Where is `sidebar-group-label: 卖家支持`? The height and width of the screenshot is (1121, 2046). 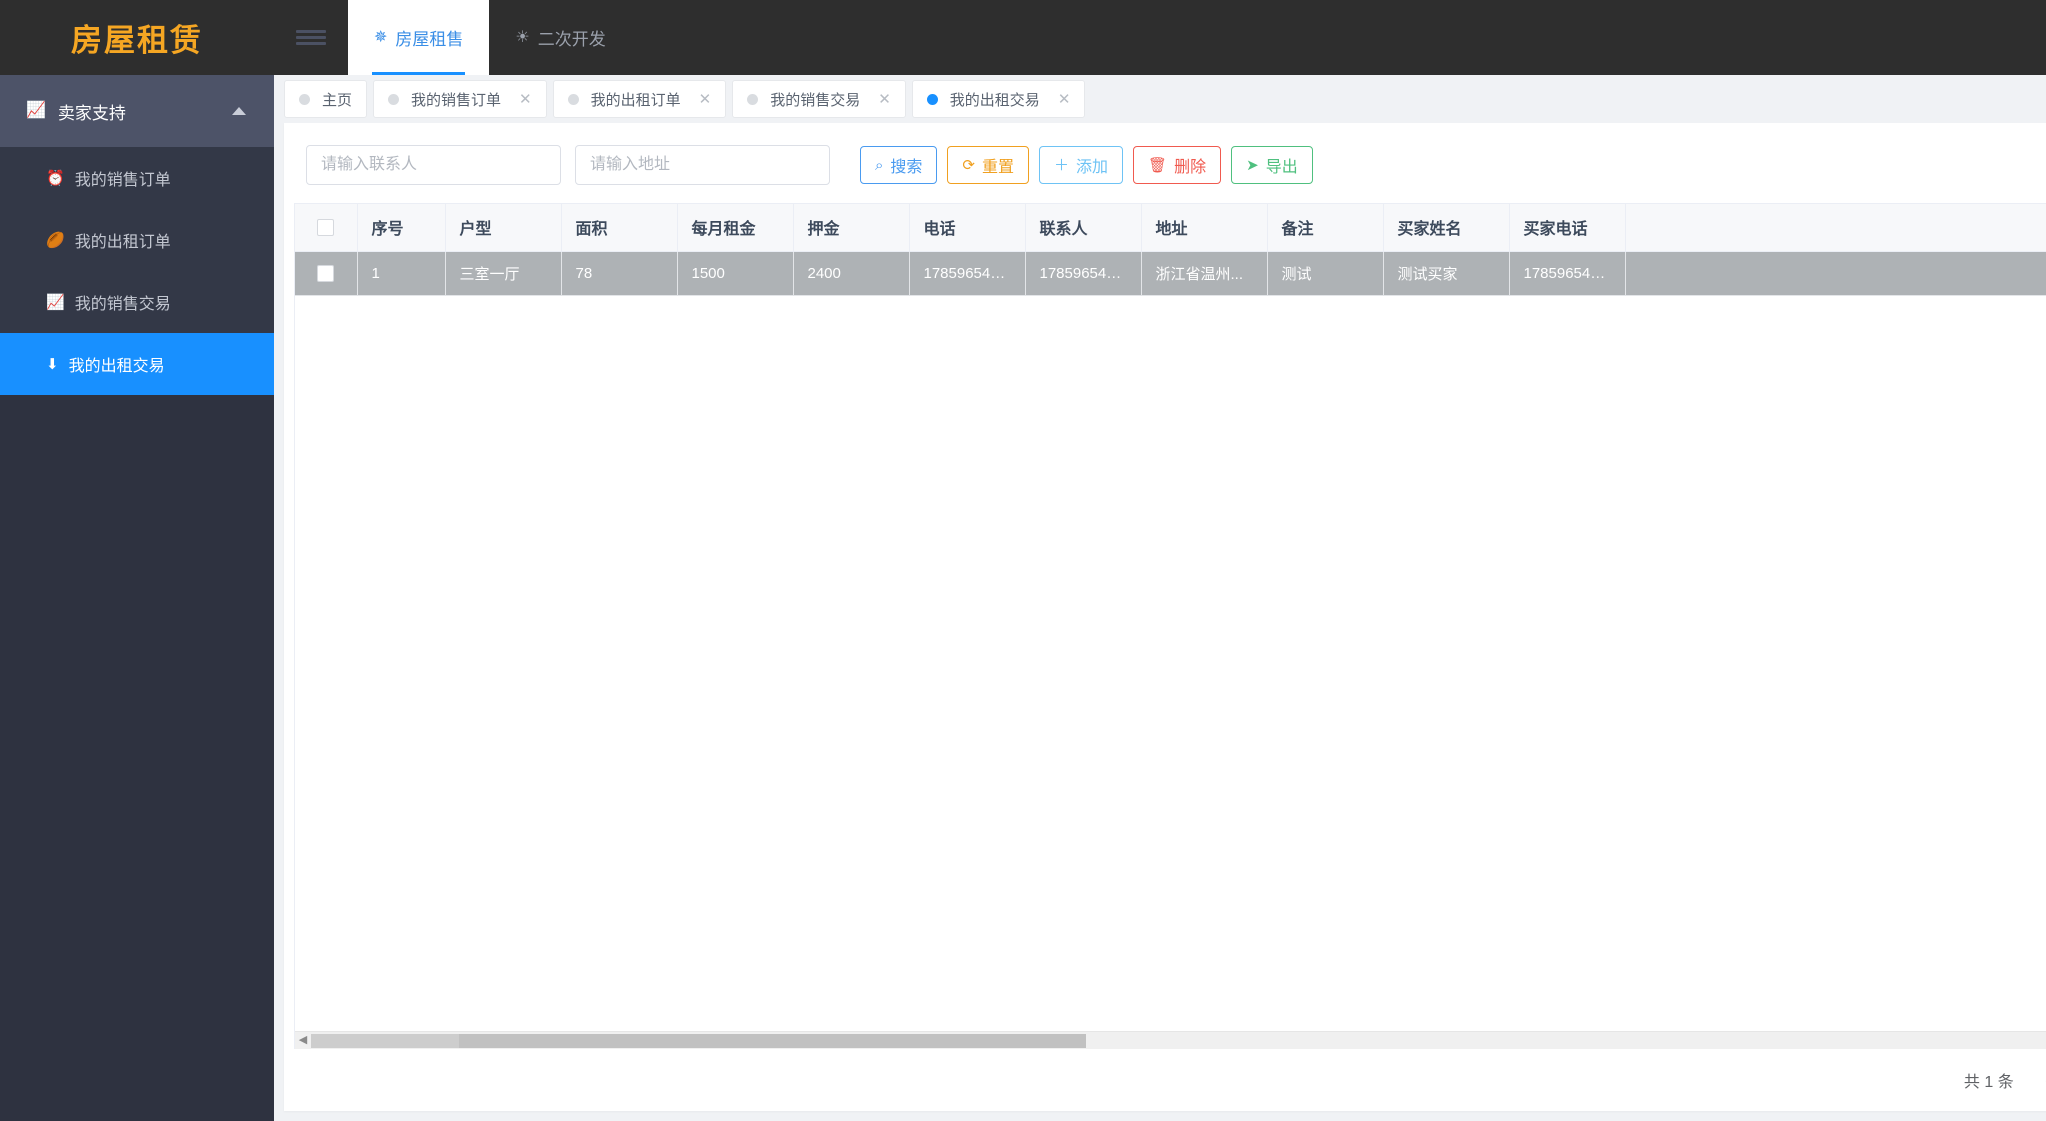 sidebar-group-label: 卖家支持 is located at coordinates (91, 113).